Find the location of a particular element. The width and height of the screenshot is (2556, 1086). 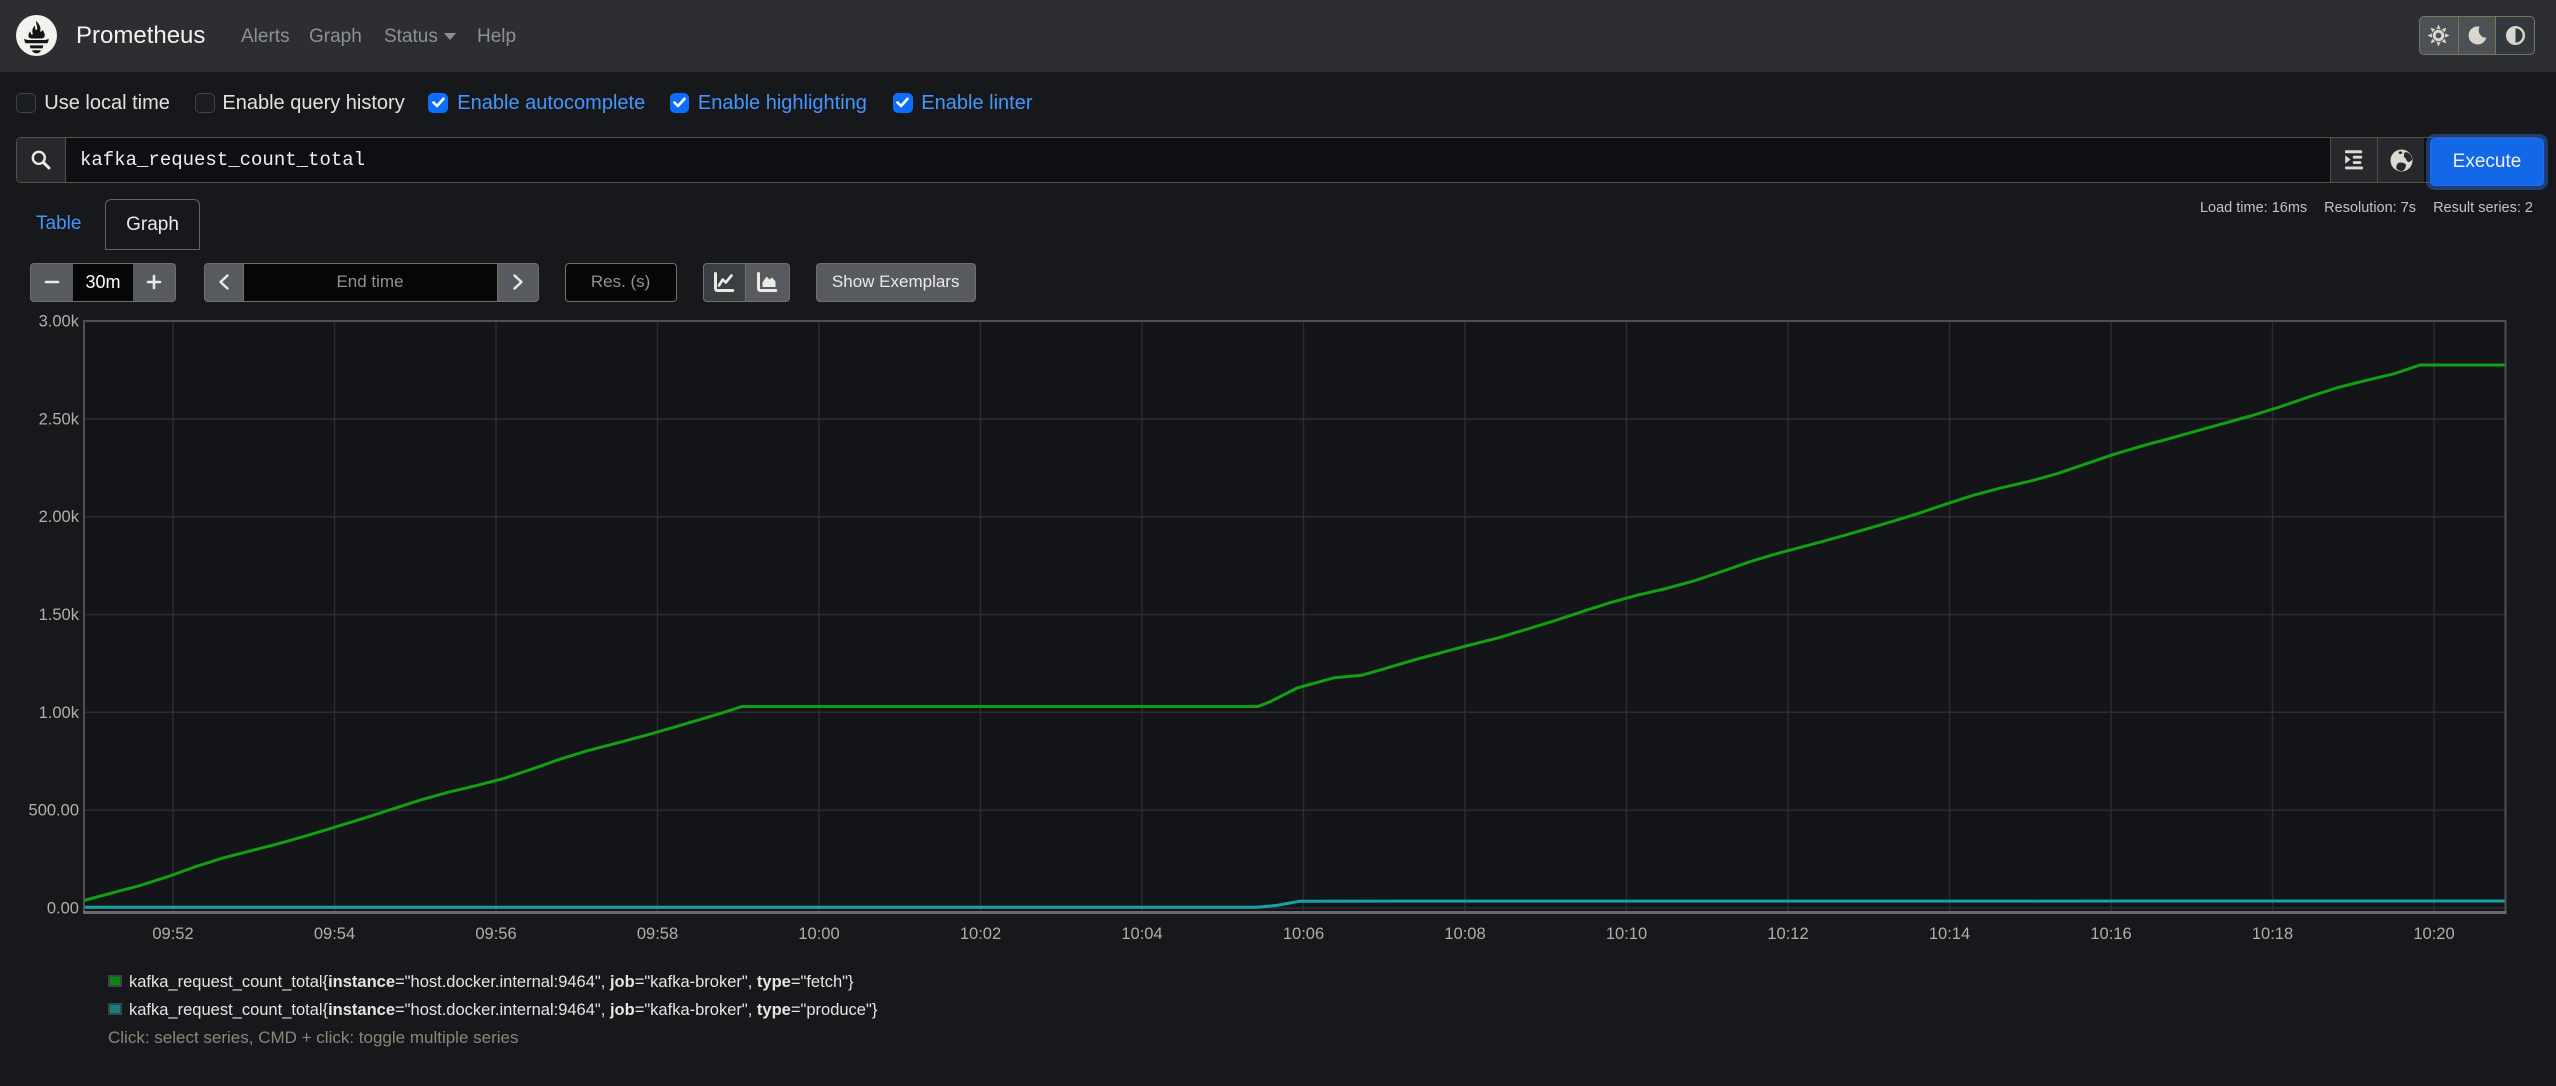

svg-text: 1.50k is located at coordinates (59, 615).